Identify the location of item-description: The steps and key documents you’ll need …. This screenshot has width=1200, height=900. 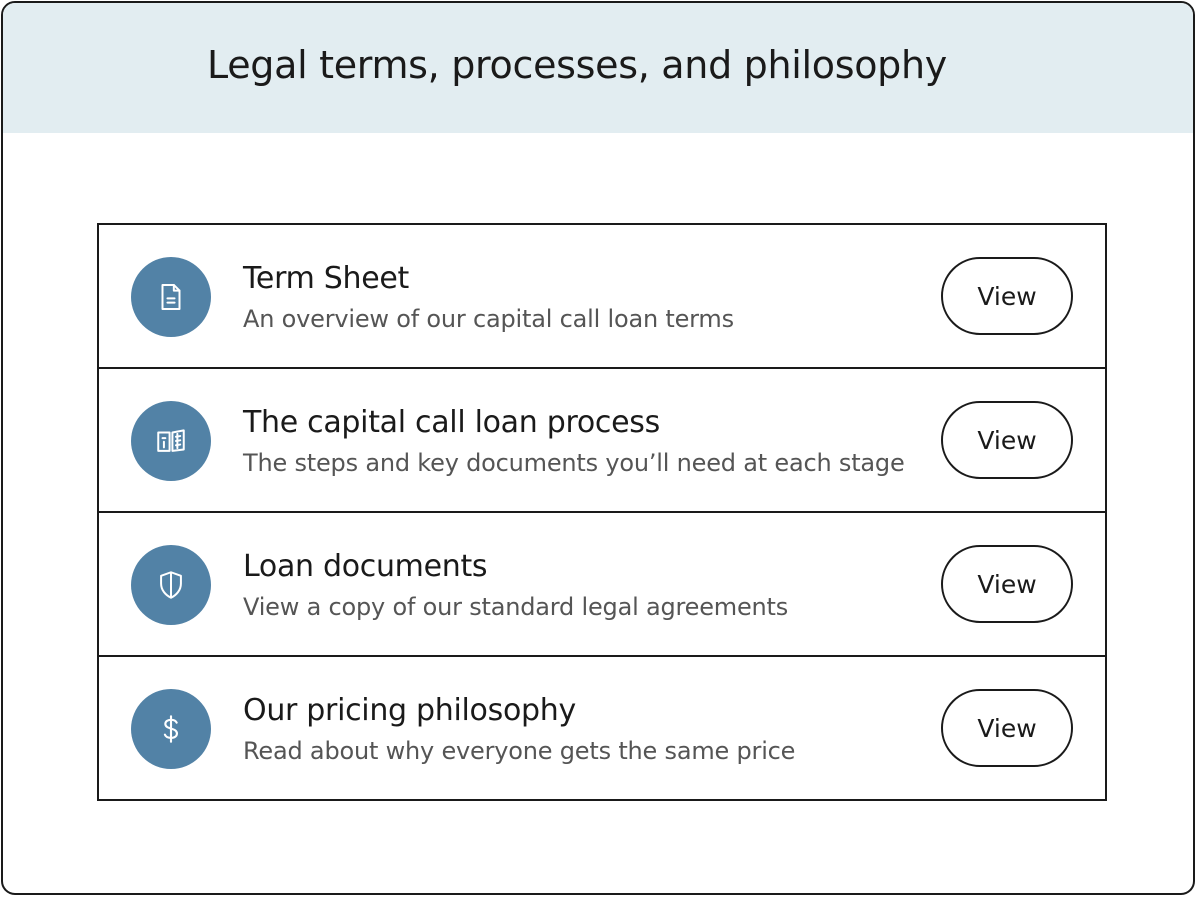
(574, 463).